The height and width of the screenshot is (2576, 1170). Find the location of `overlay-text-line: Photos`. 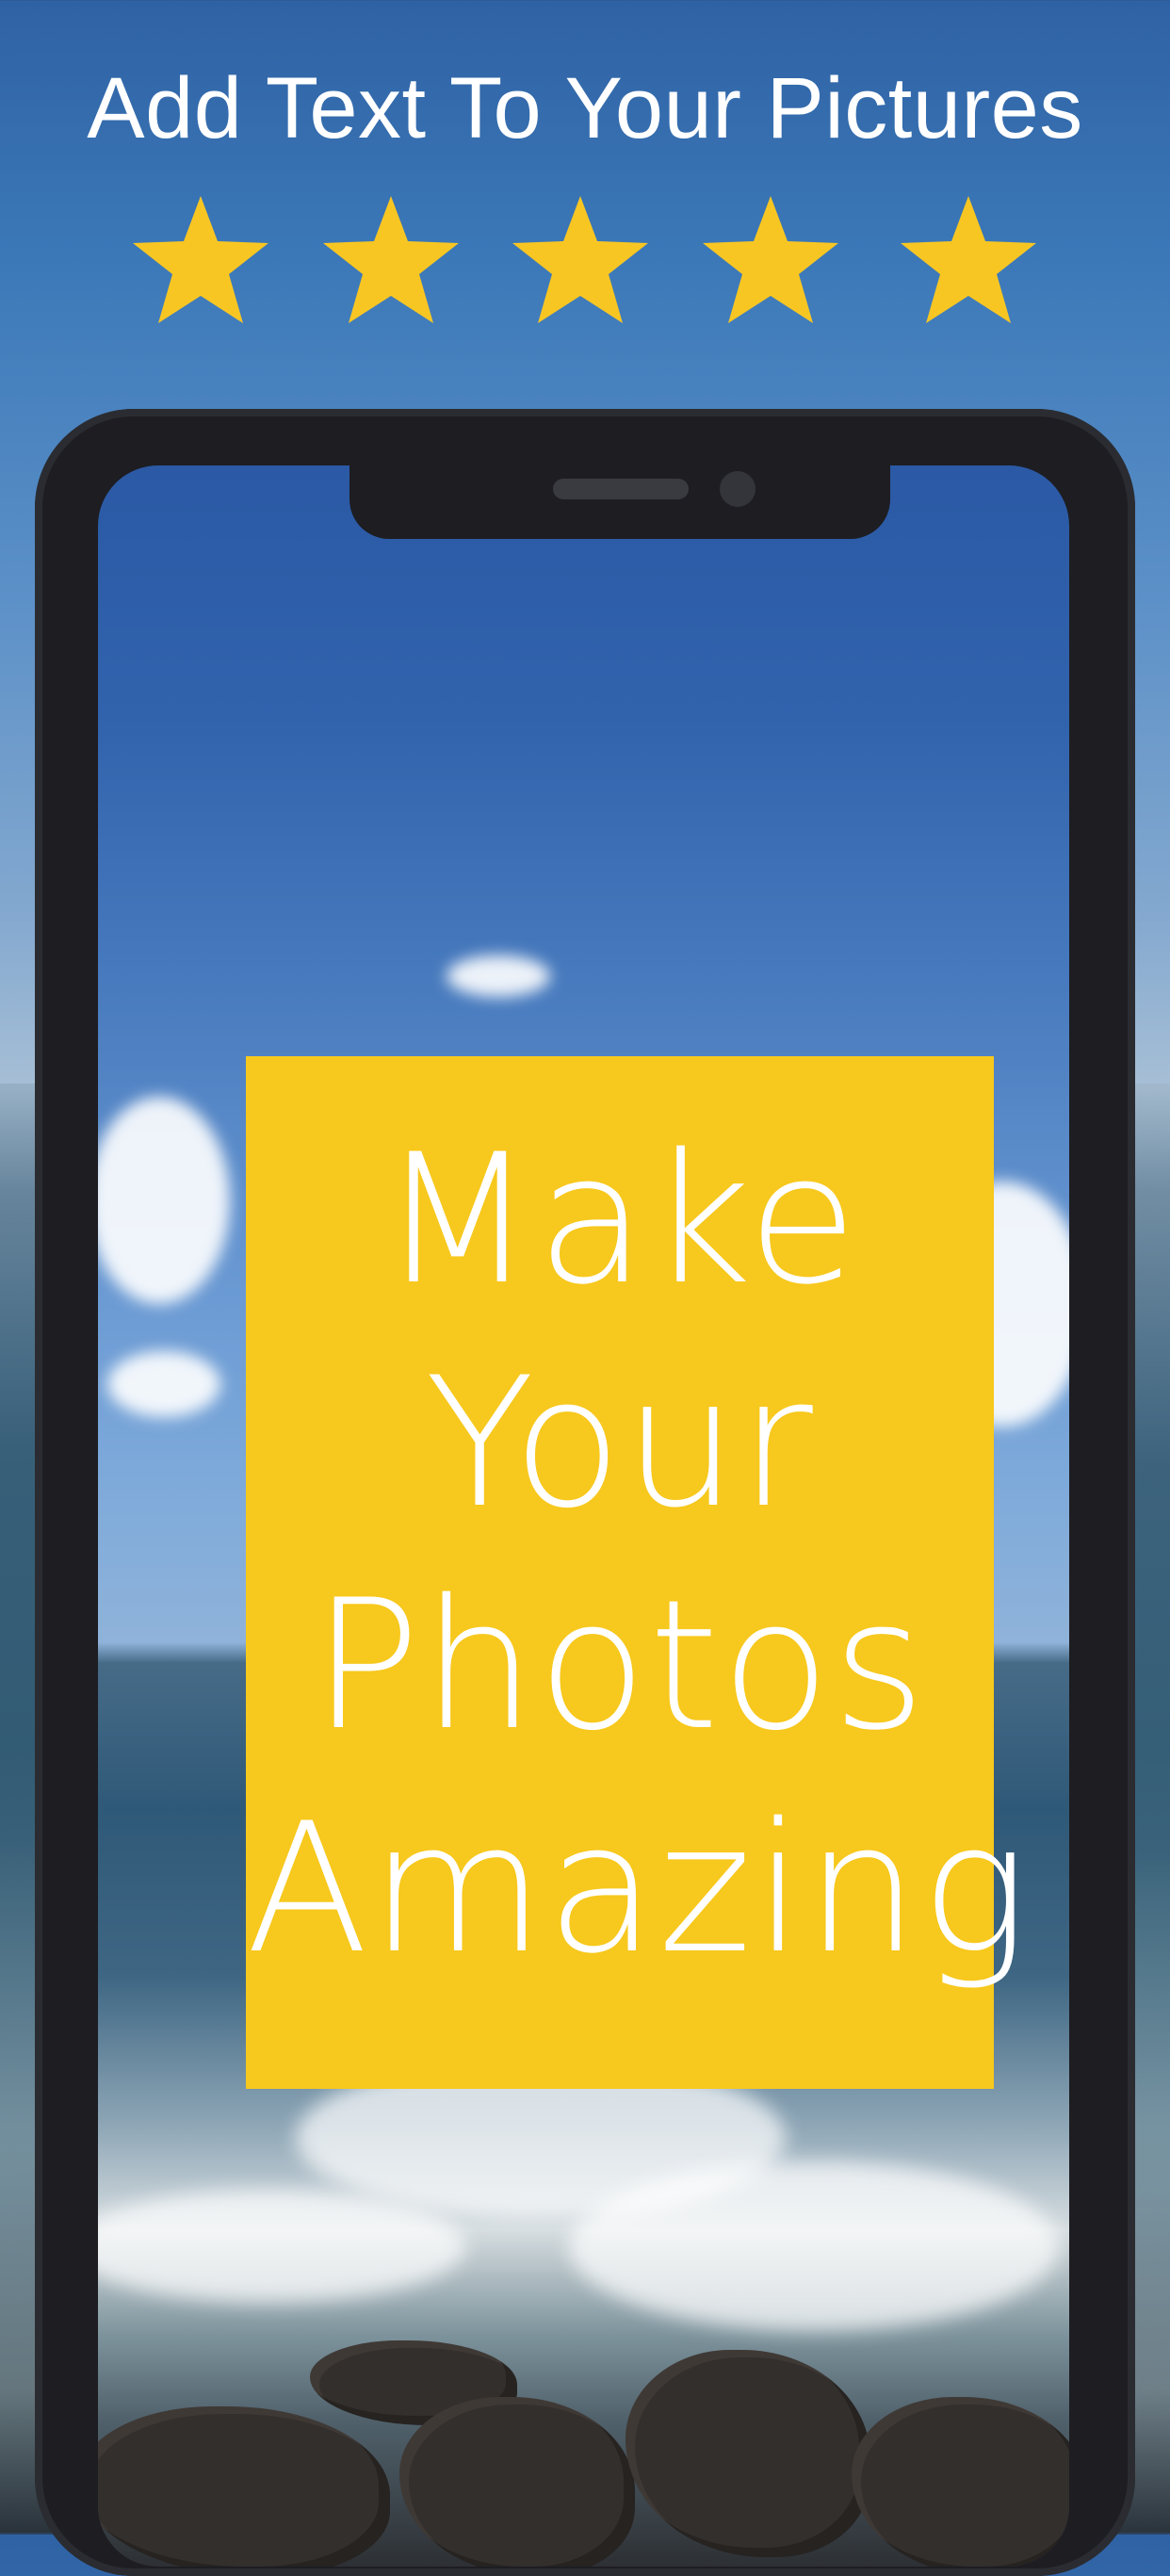

overlay-text-line: Photos is located at coordinates (620, 1665).